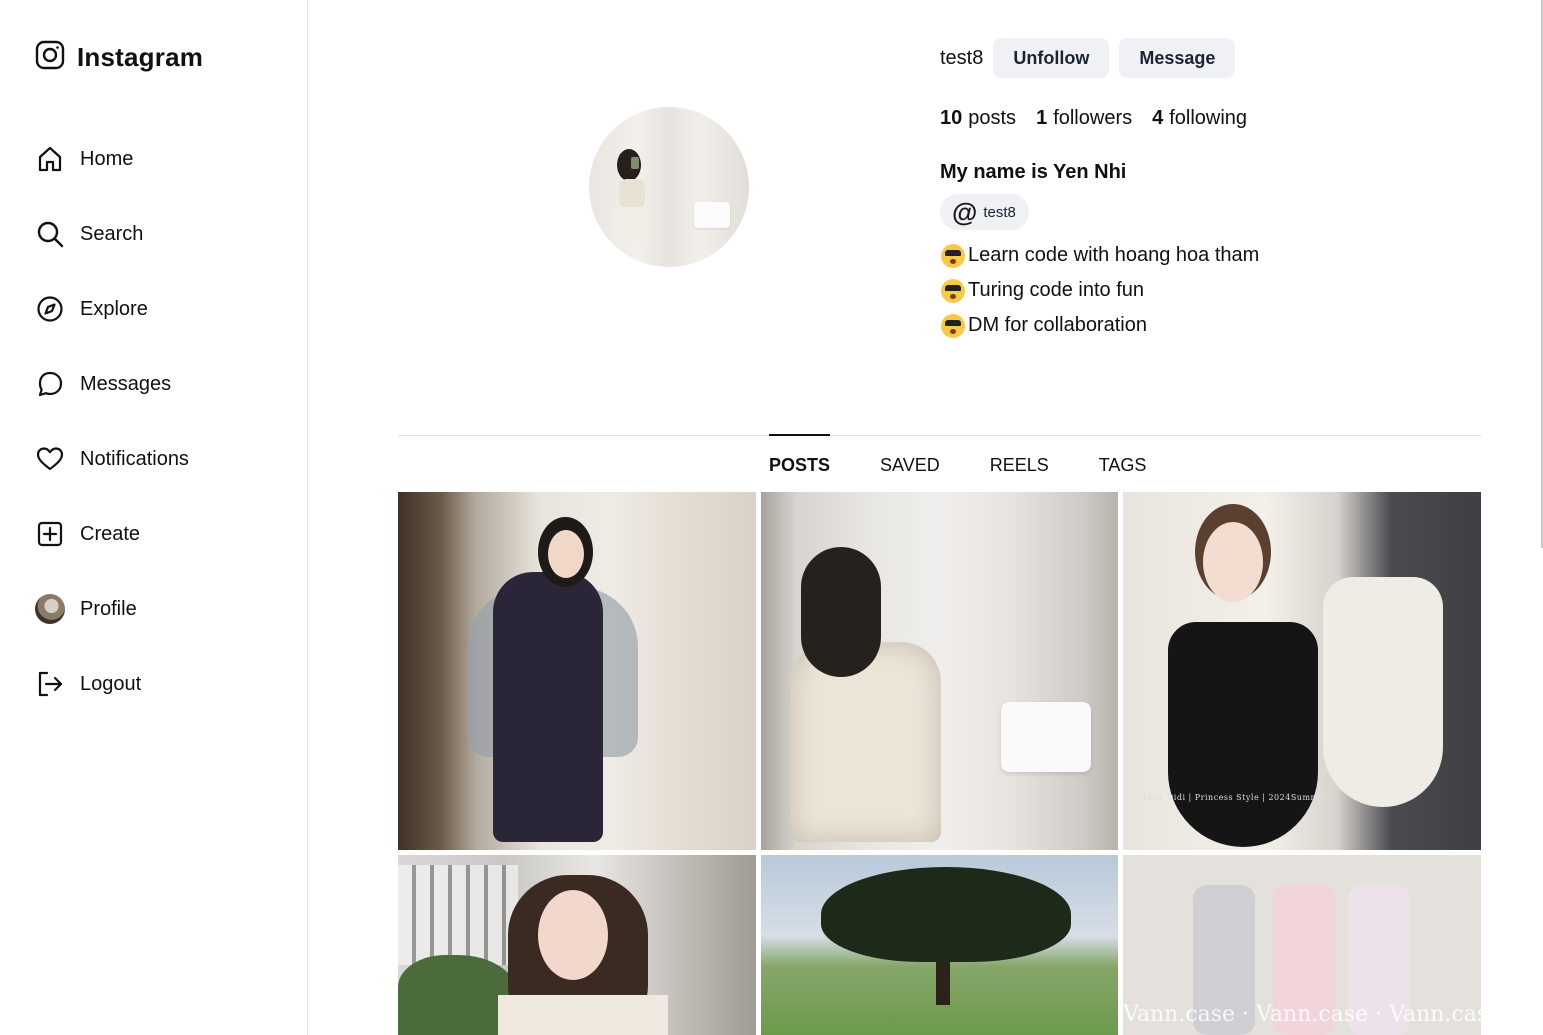 This screenshot has width=1543, height=1035. I want to click on stat-followers: 1 followers, so click(1084, 118).